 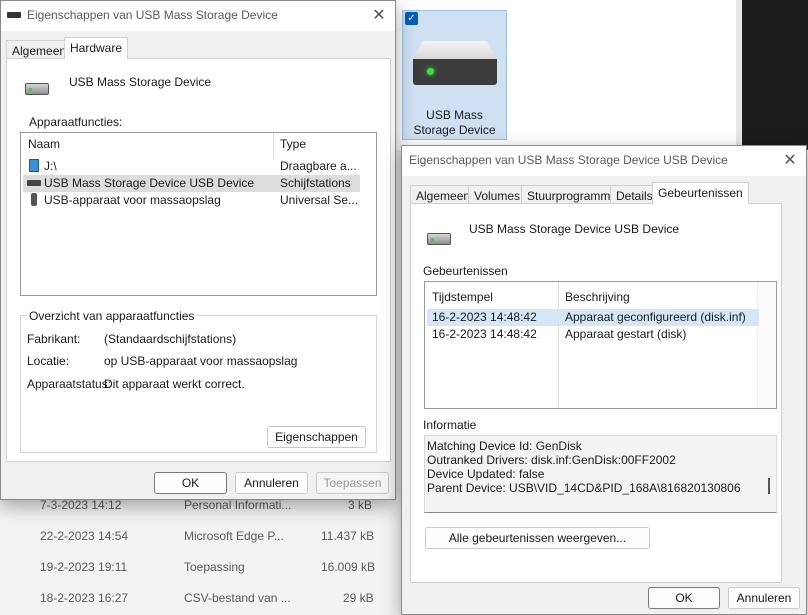 I want to click on drive-icon, so click(x=455, y=63).